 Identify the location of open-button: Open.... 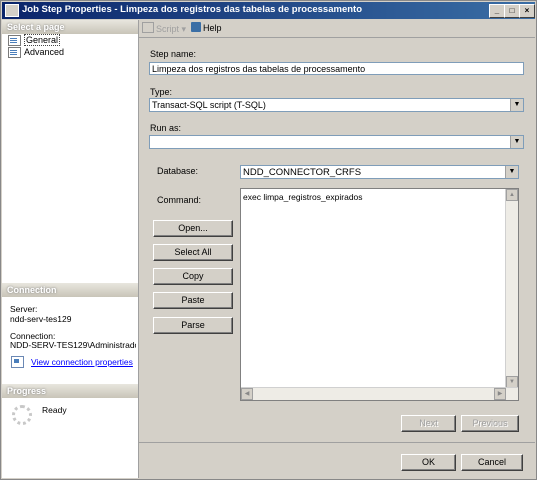
(193, 228).